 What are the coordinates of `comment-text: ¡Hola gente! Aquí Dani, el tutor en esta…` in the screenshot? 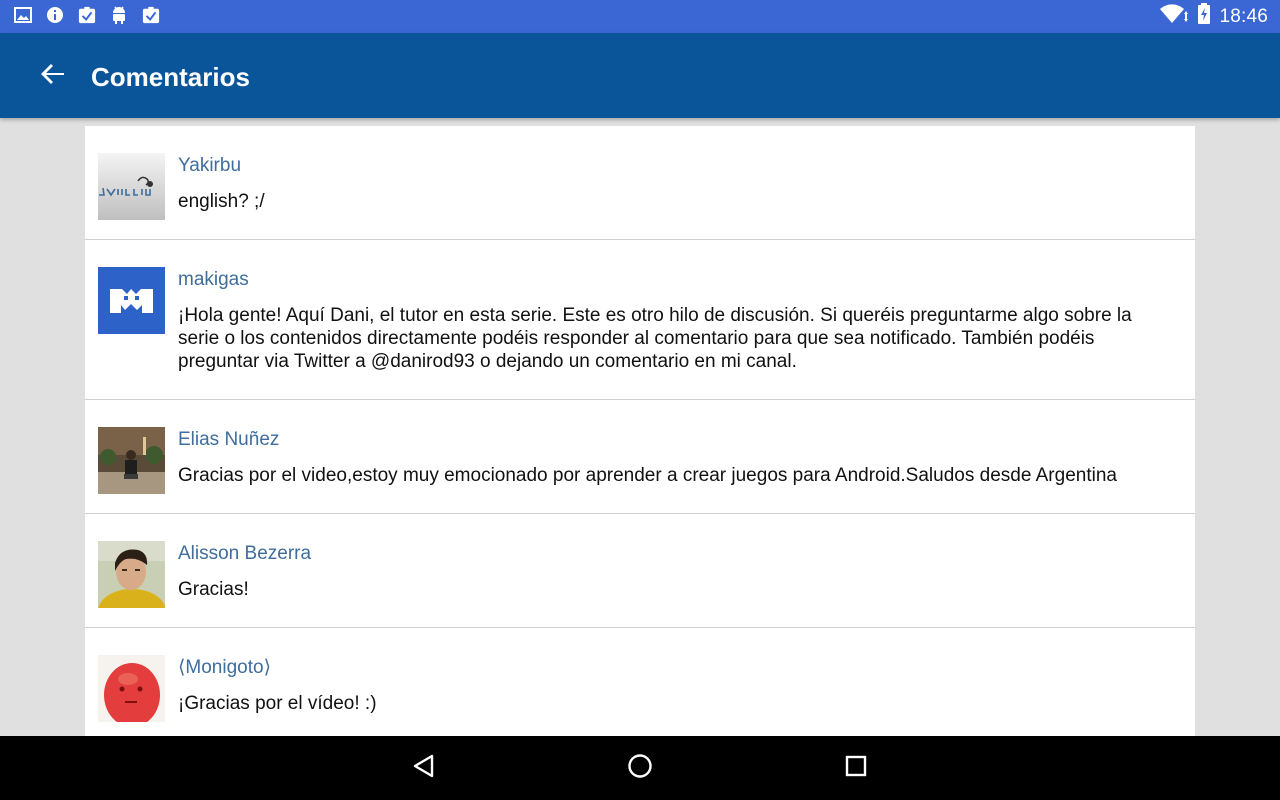 It's located at (655, 338).